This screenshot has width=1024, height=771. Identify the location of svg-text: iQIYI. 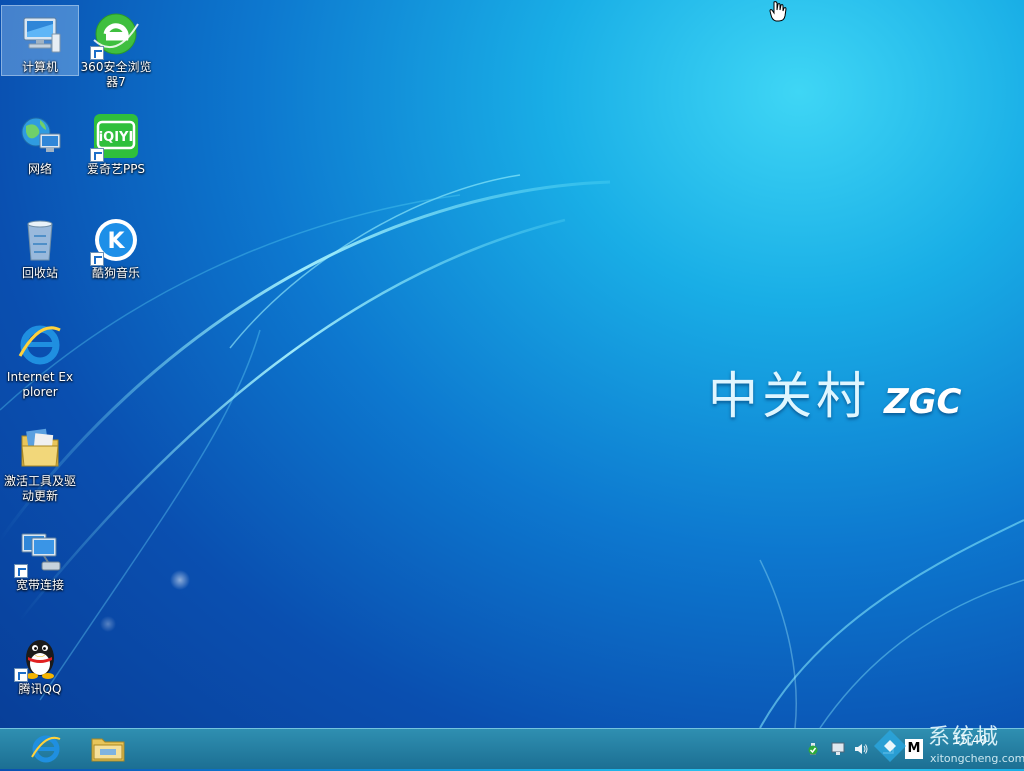
(116, 137).